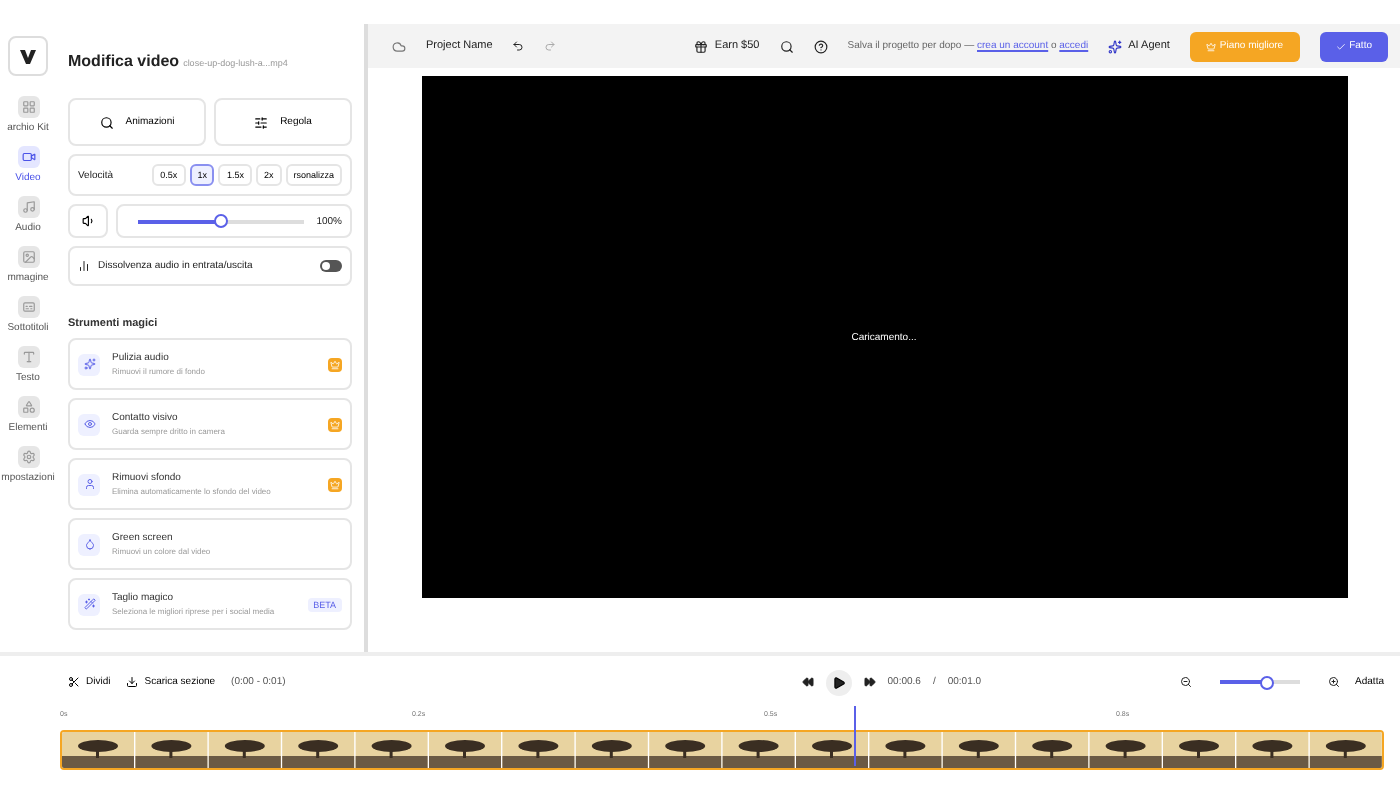  I want to click on help-icon, so click(820, 46).